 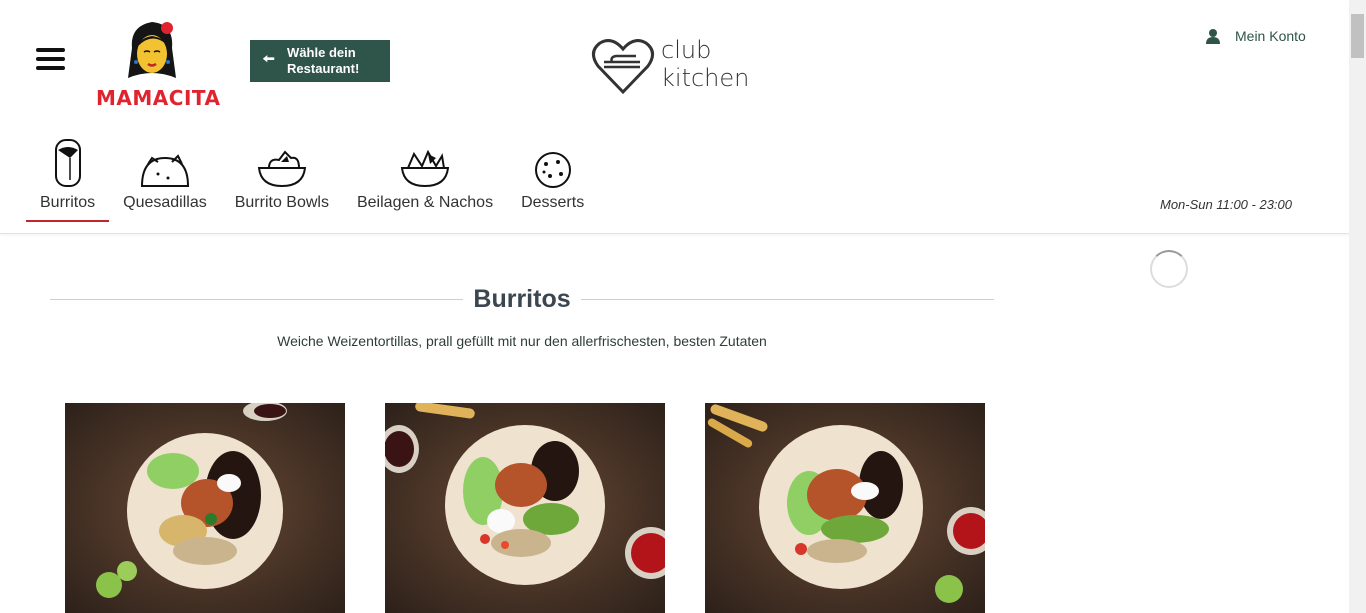 I want to click on choose-restaurant-button: 🠨 Wähle dein Restaurant!, so click(x=320, y=61).